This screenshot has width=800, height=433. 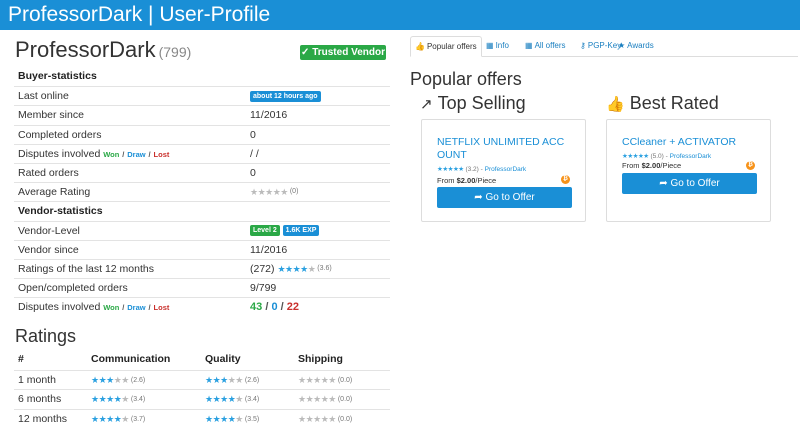 I want to click on button-label: Go to Offer, so click(x=510, y=197).